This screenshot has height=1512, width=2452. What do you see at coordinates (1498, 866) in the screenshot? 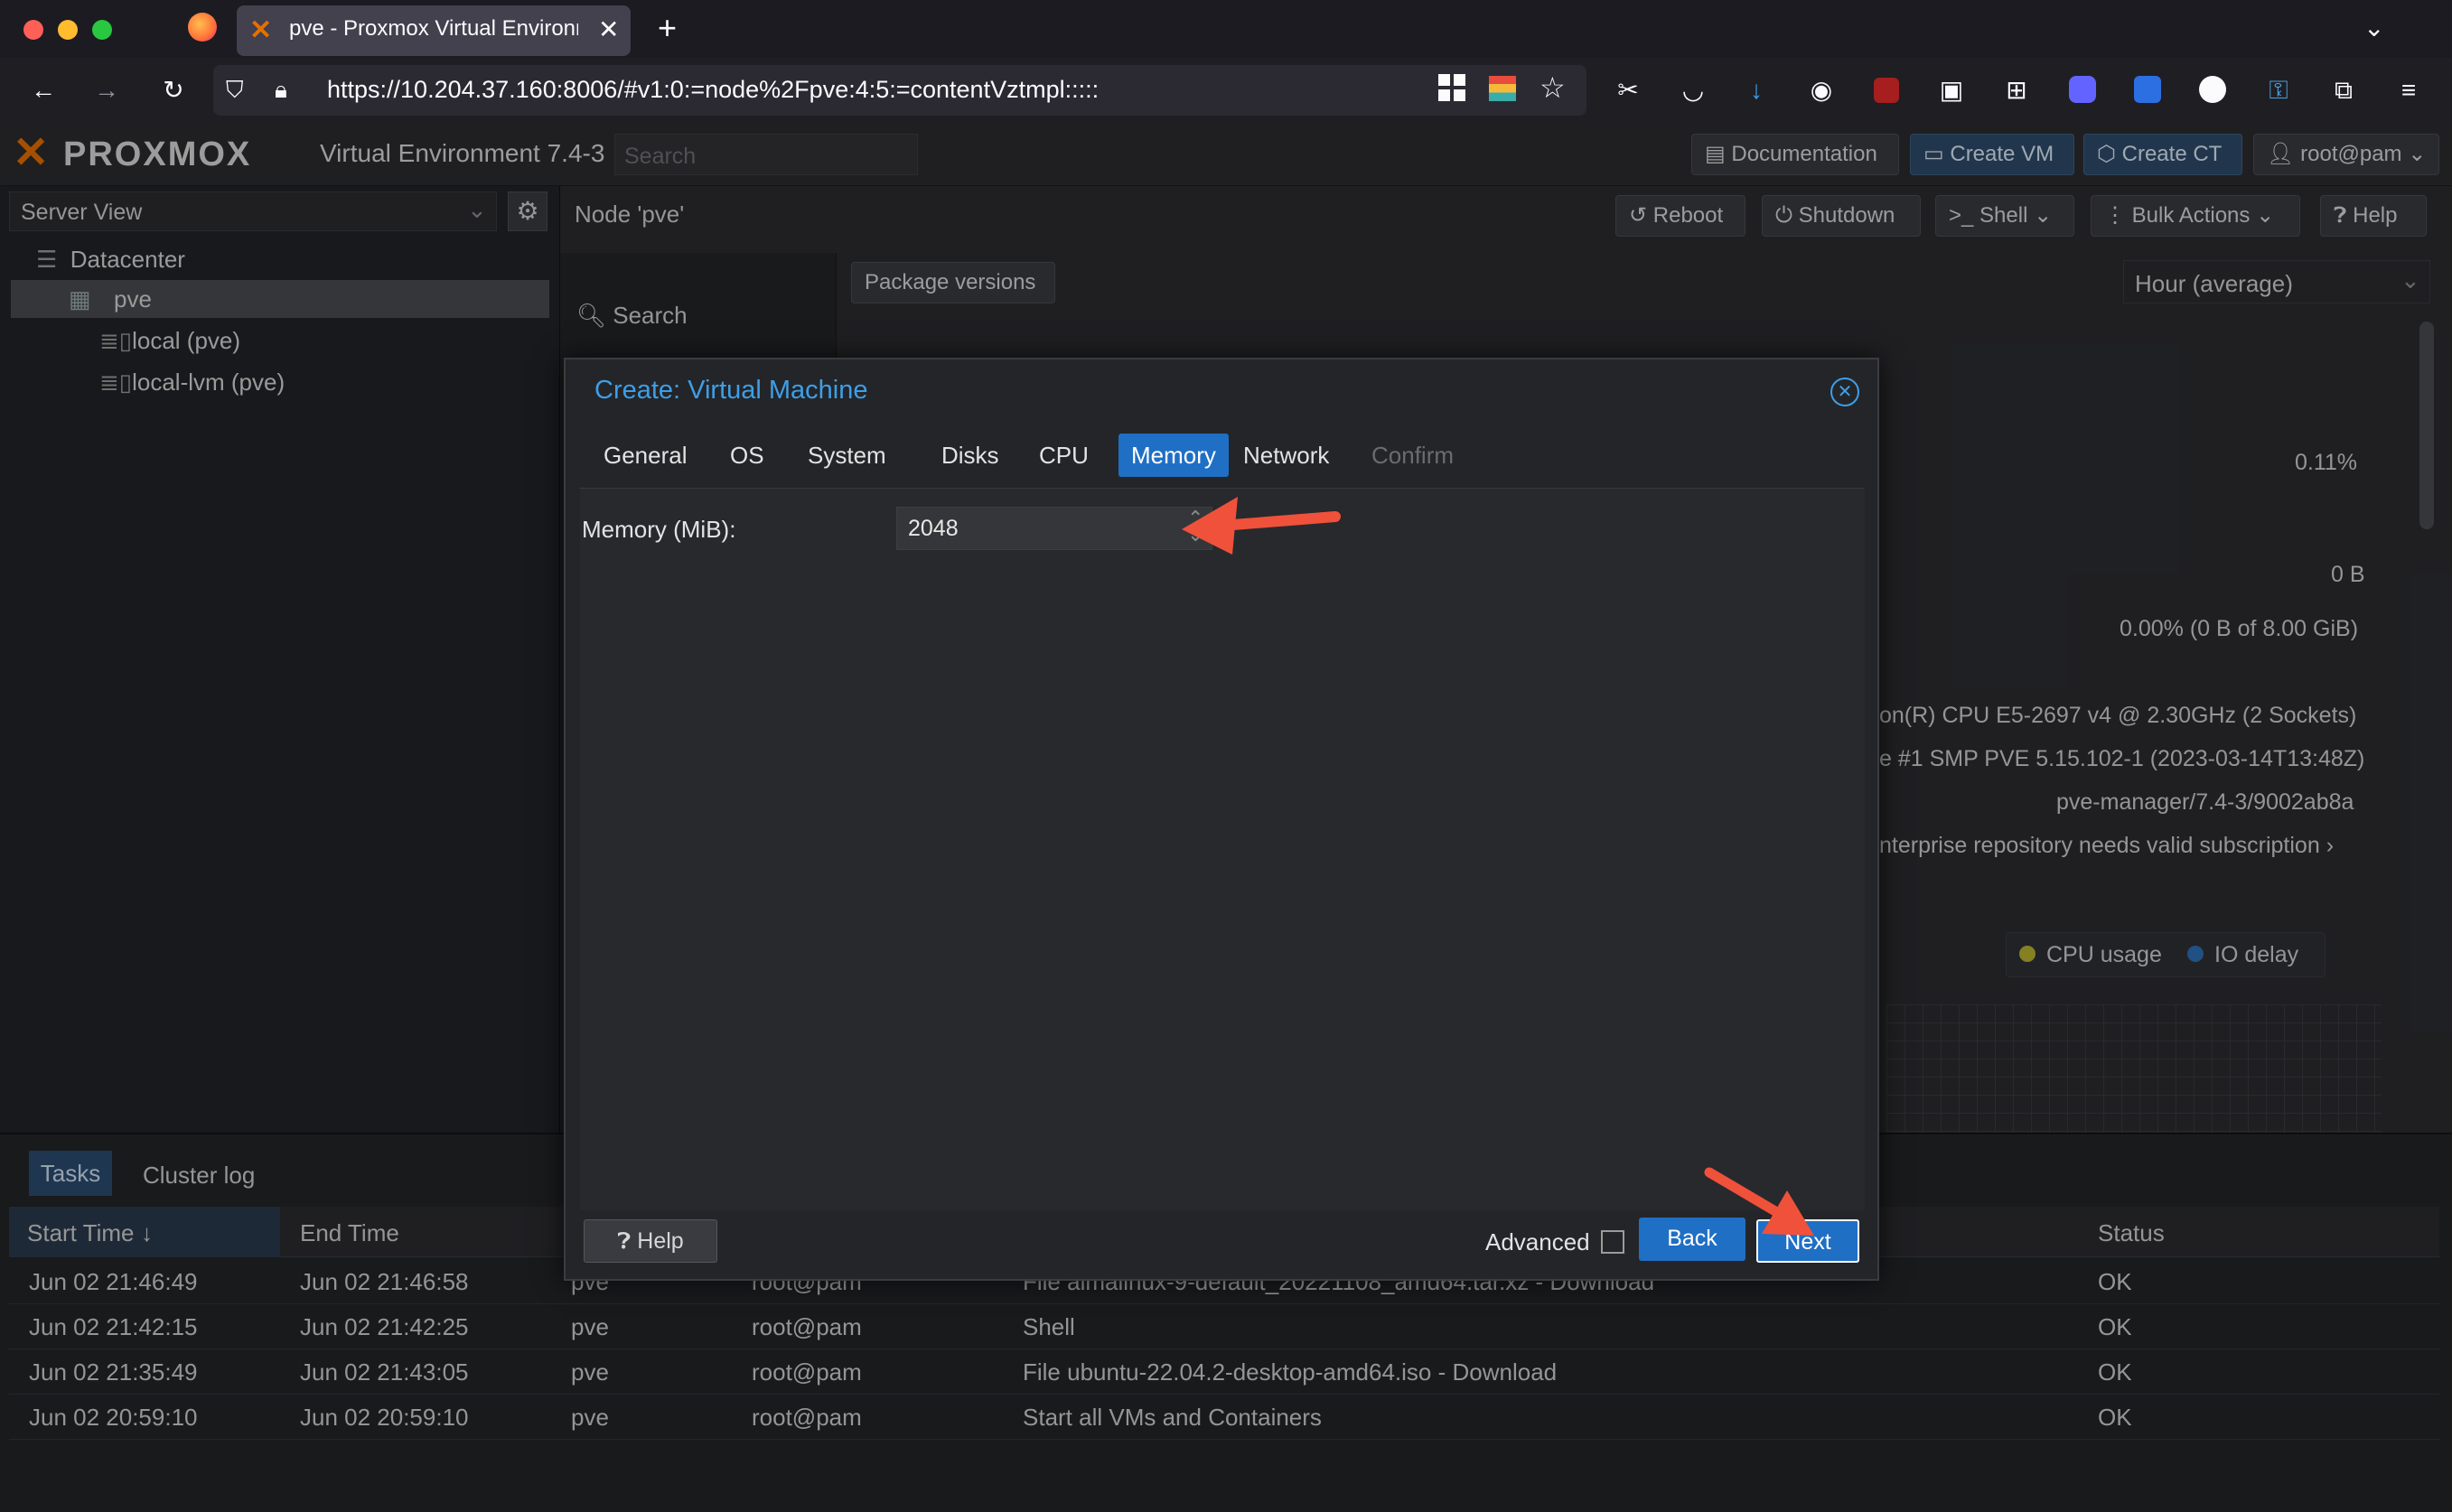
I see `annotation-arrows` at bounding box center [1498, 866].